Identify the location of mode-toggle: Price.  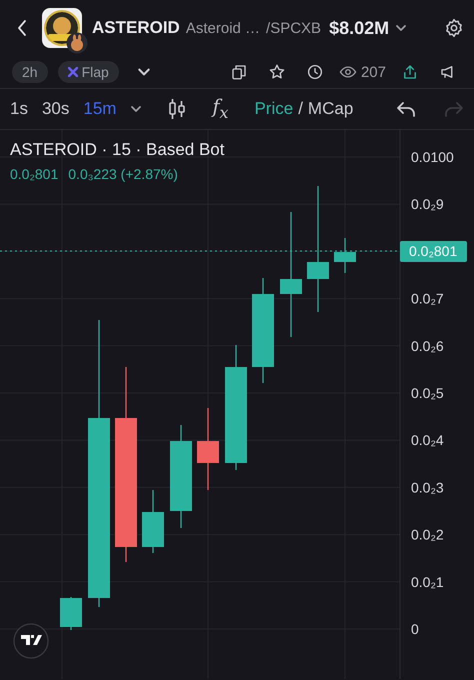
(274, 109).